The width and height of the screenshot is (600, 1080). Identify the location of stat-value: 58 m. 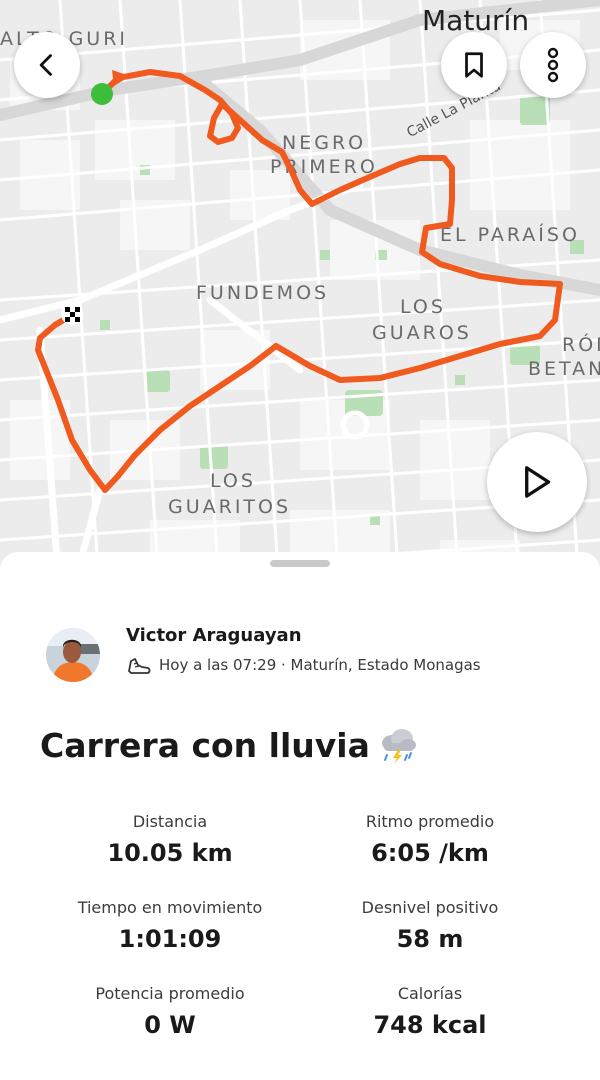
(430, 939).